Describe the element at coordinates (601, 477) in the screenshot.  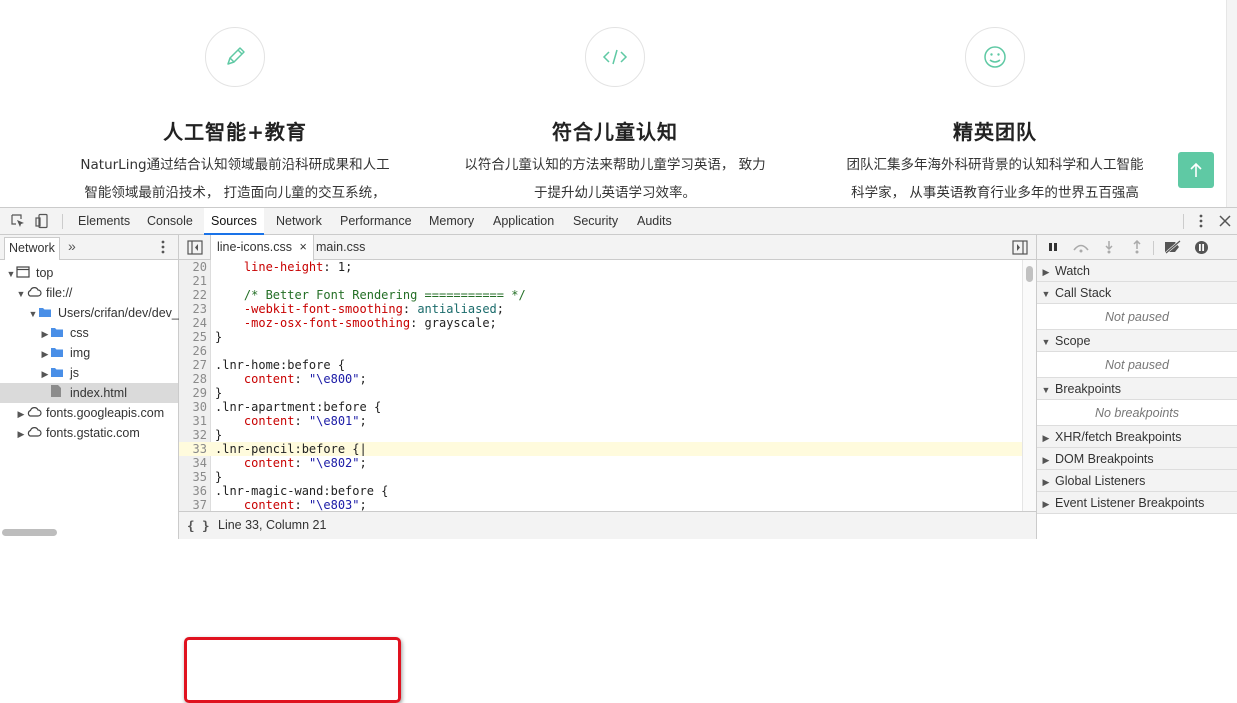
I see `code-line: 35}` at that location.